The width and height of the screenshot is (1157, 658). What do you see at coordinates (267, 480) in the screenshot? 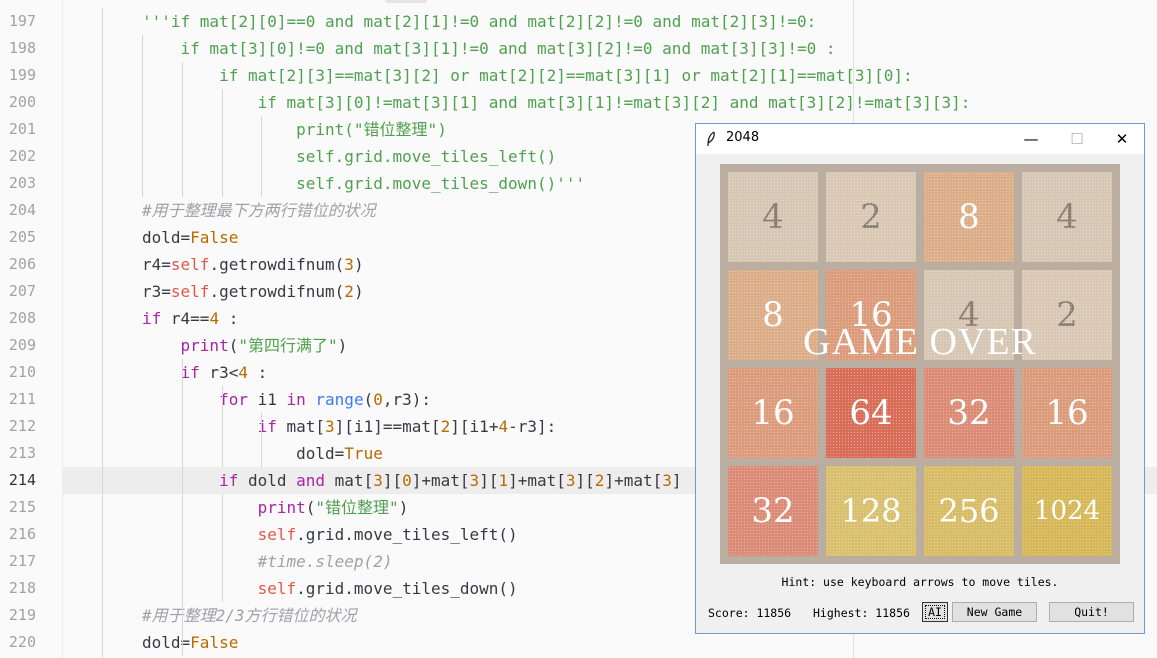
I see `code-token: dold` at bounding box center [267, 480].